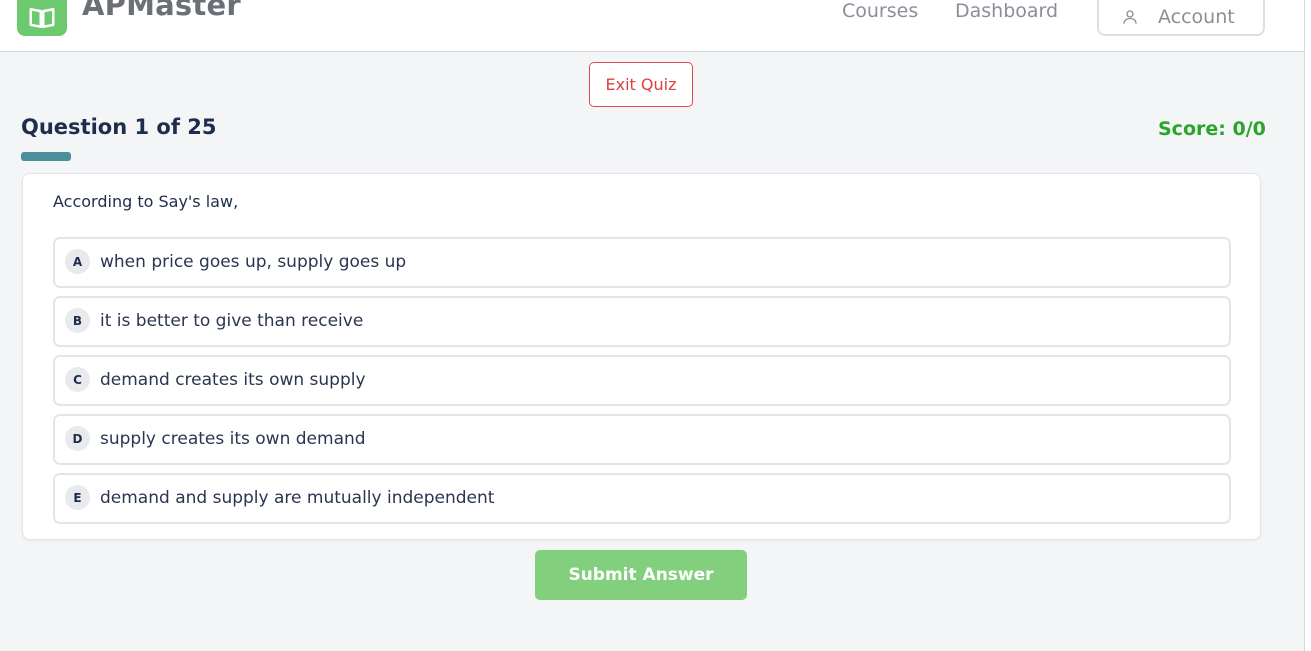  What do you see at coordinates (642, 439) in the screenshot?
I see `option-d: D supply creates its own demand` at bounding box center [642, 439].